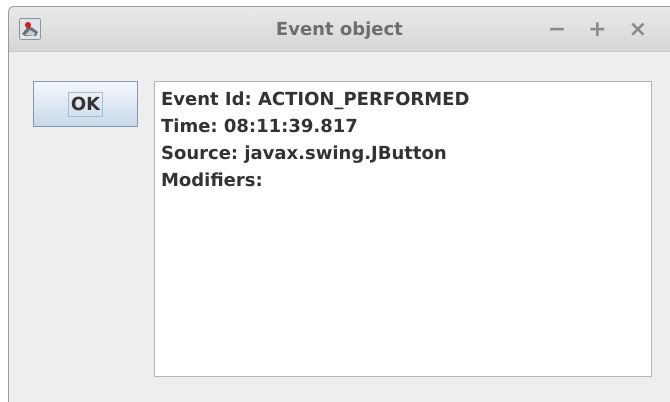 Image resolution: width=670 pixels, height=402 pixels. I want to click on text-line: Modifiers:, so click(212, 181).